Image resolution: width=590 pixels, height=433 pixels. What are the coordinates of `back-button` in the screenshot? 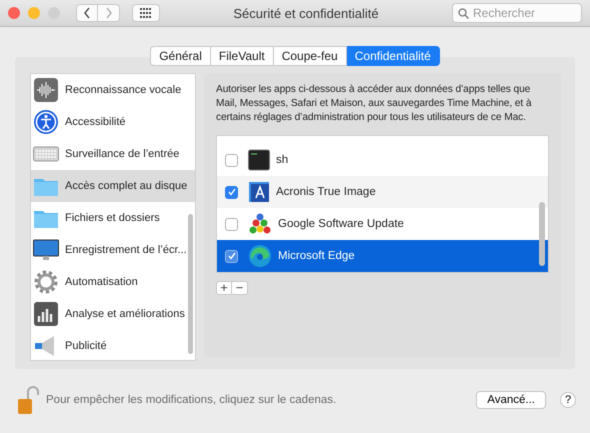 It's located at (87, 13).